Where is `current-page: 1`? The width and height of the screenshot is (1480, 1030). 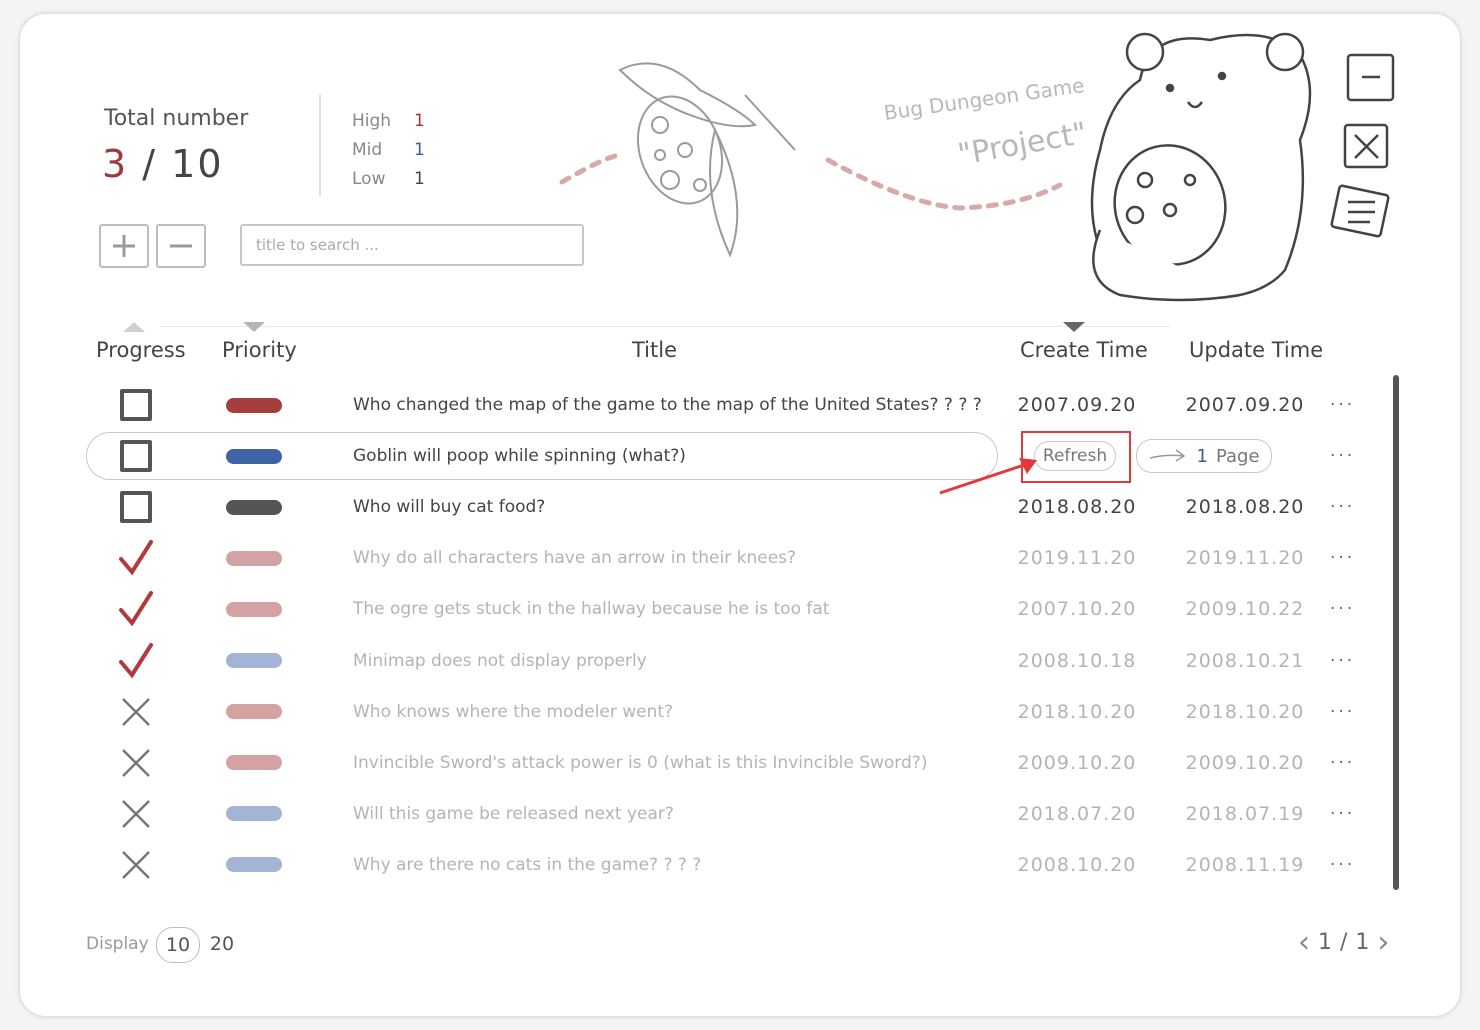 current-page: 1 is located at coordinates (1325, 942).